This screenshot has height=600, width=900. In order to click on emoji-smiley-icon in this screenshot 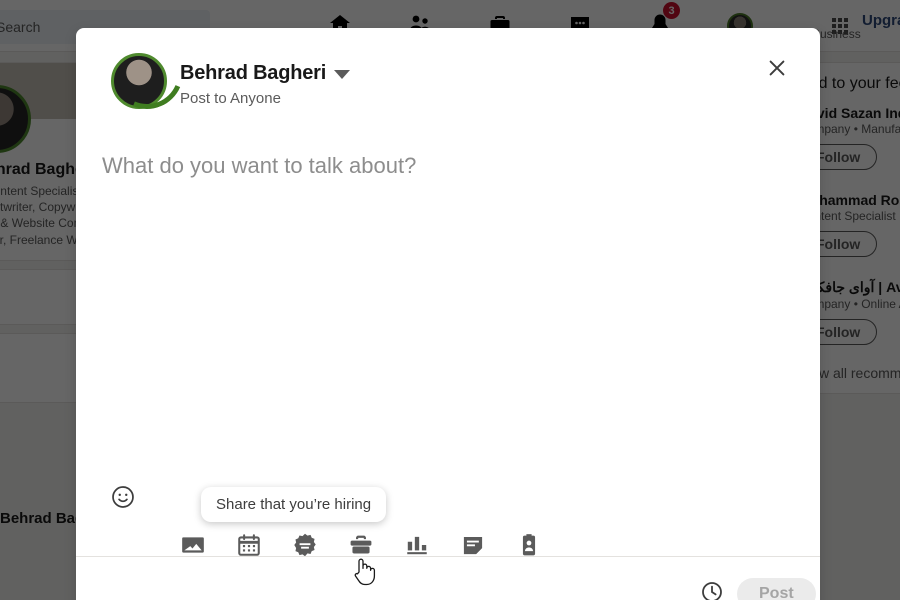, I will do `click(123, 499)`.